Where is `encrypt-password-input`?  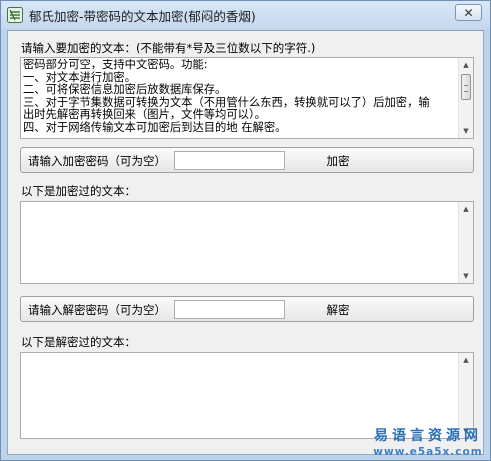
encrypt-password-input is located at coordinates (229, 160).